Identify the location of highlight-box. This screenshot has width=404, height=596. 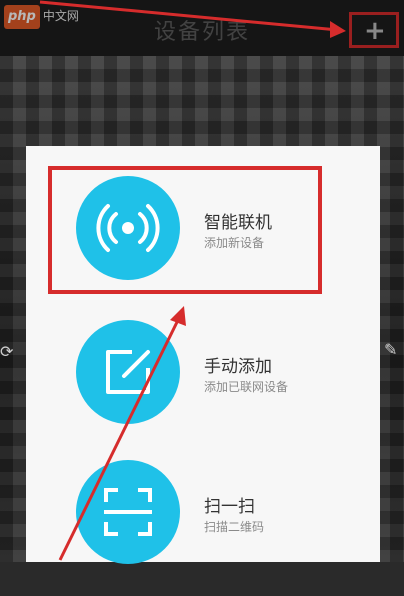
(185, 230).